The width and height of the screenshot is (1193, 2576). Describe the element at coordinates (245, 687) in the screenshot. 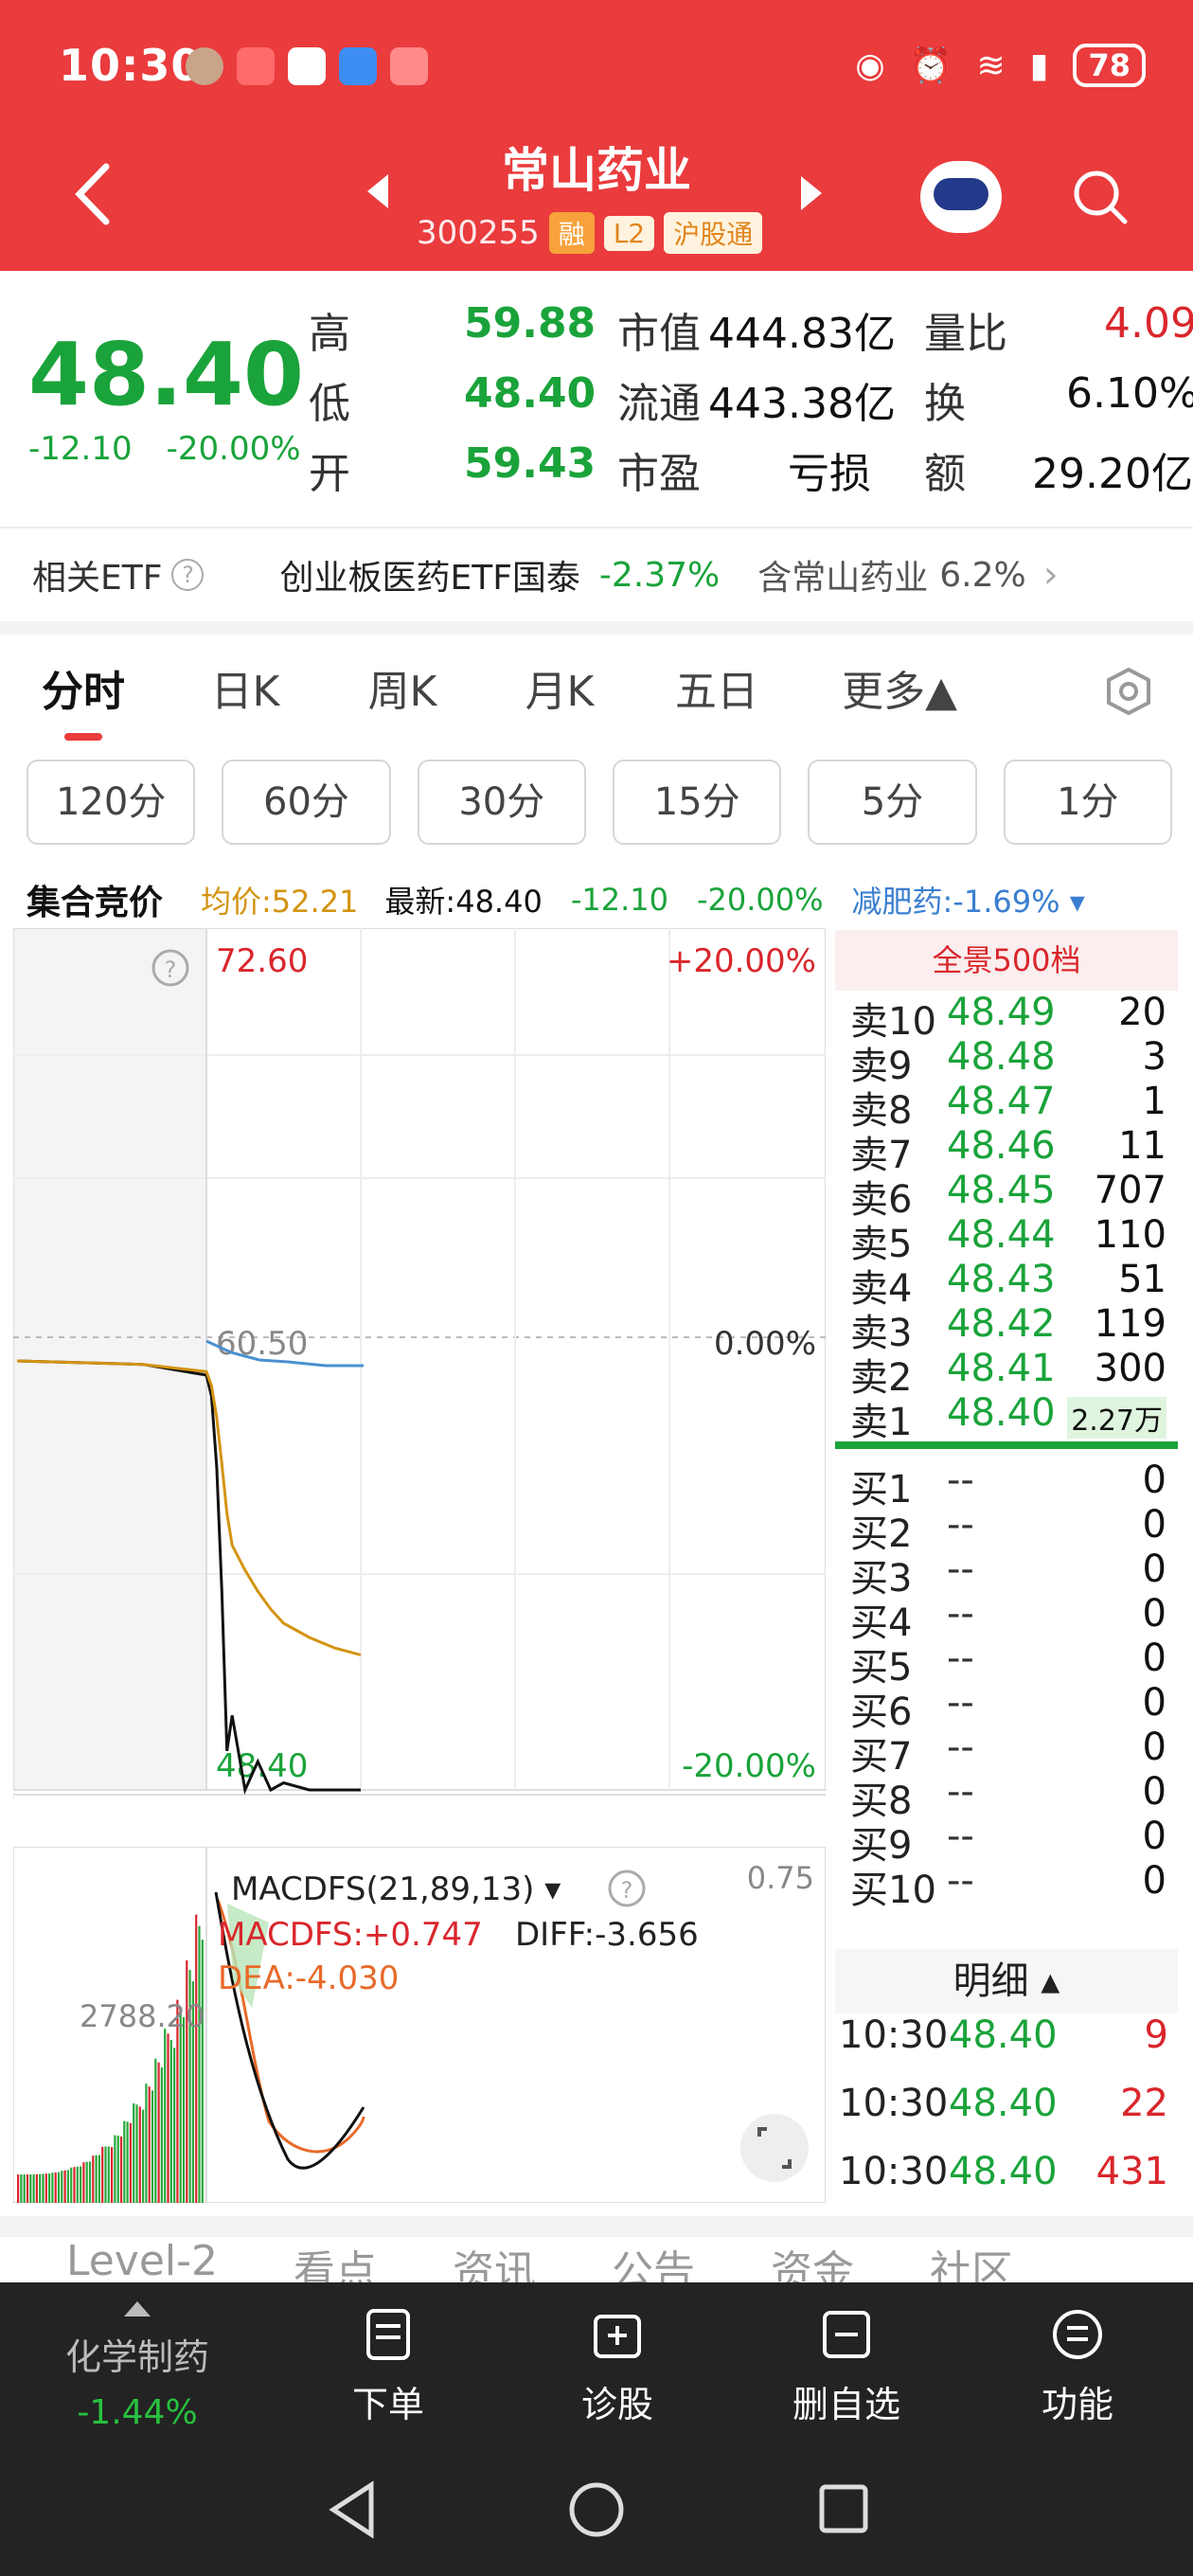

I see `tab-daily-k: 日K` at that location.